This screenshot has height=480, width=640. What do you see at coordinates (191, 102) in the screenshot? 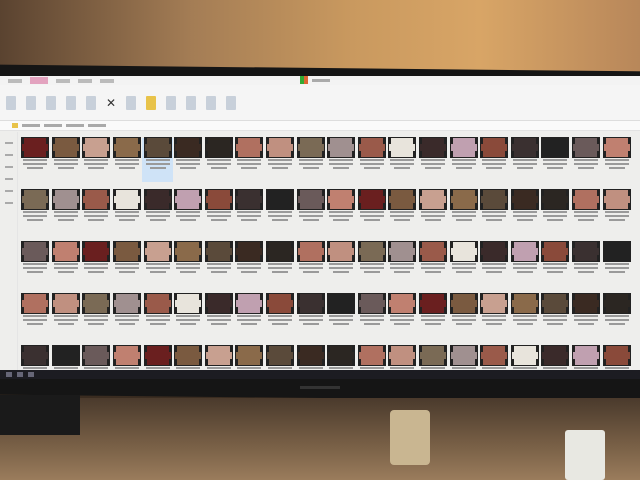
I see `properties-button` at bounding box center [191, 102].